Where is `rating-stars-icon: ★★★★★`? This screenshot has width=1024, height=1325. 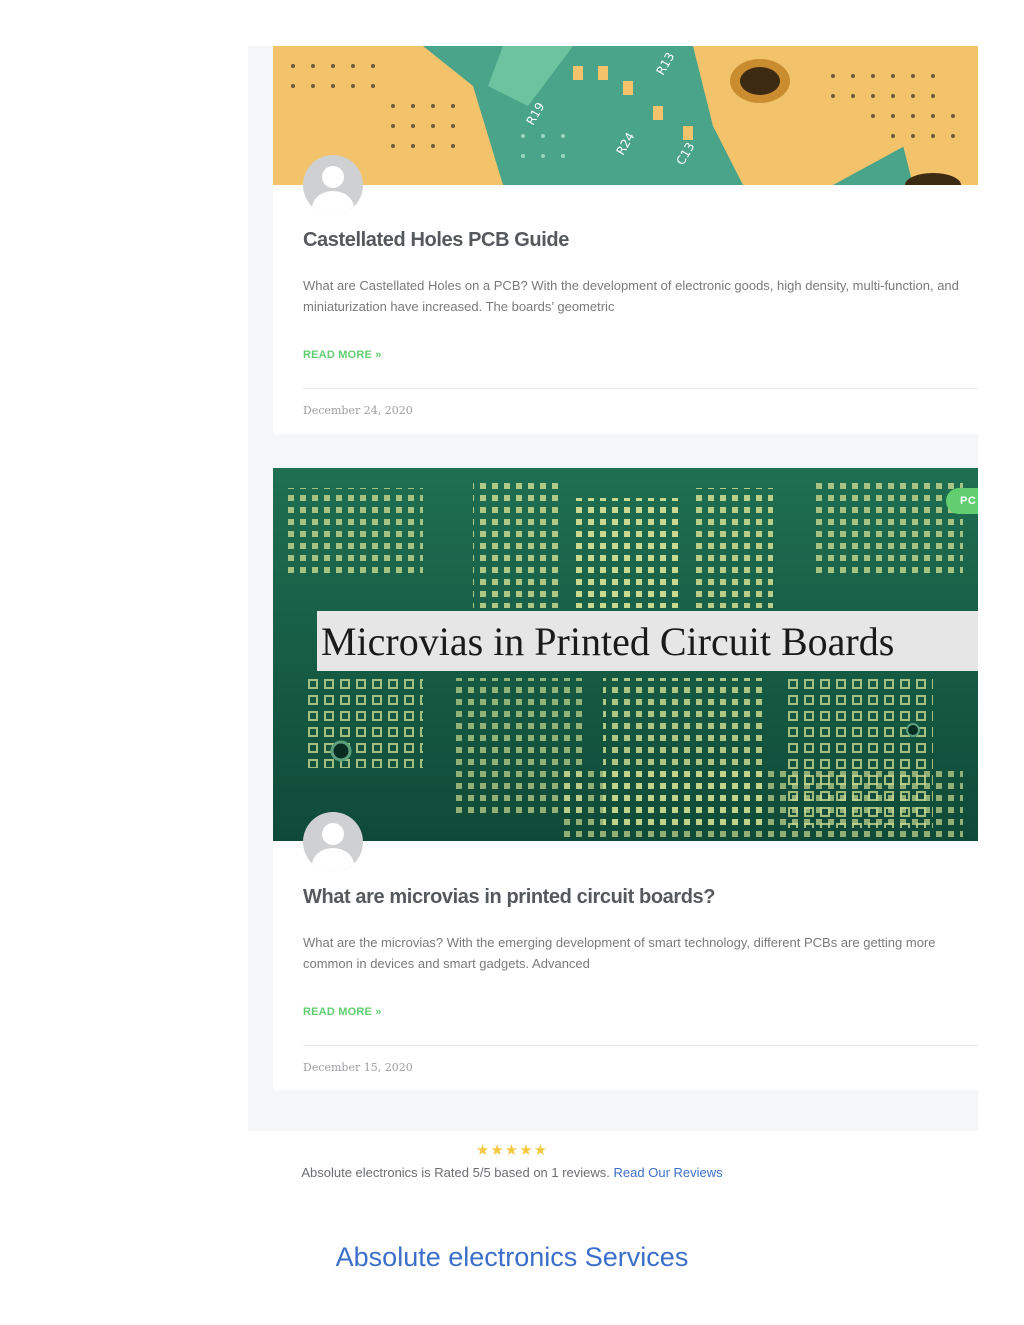 rating-stars-icon: ★★★★★ is located at coordinates (512, 1150).